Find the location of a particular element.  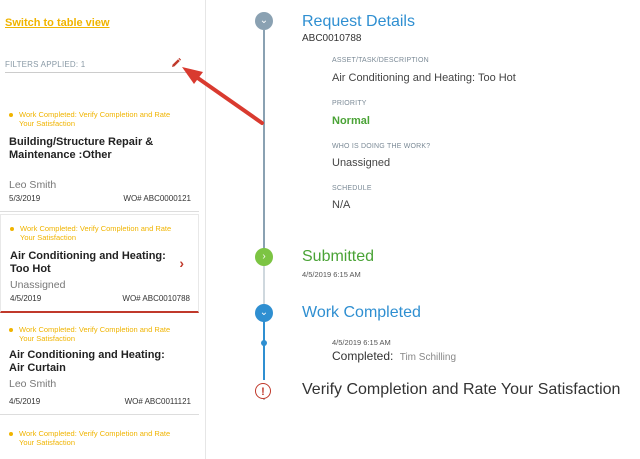

completed-by-row: Completed: Tim Schilling is located at coordinates (394, 356).